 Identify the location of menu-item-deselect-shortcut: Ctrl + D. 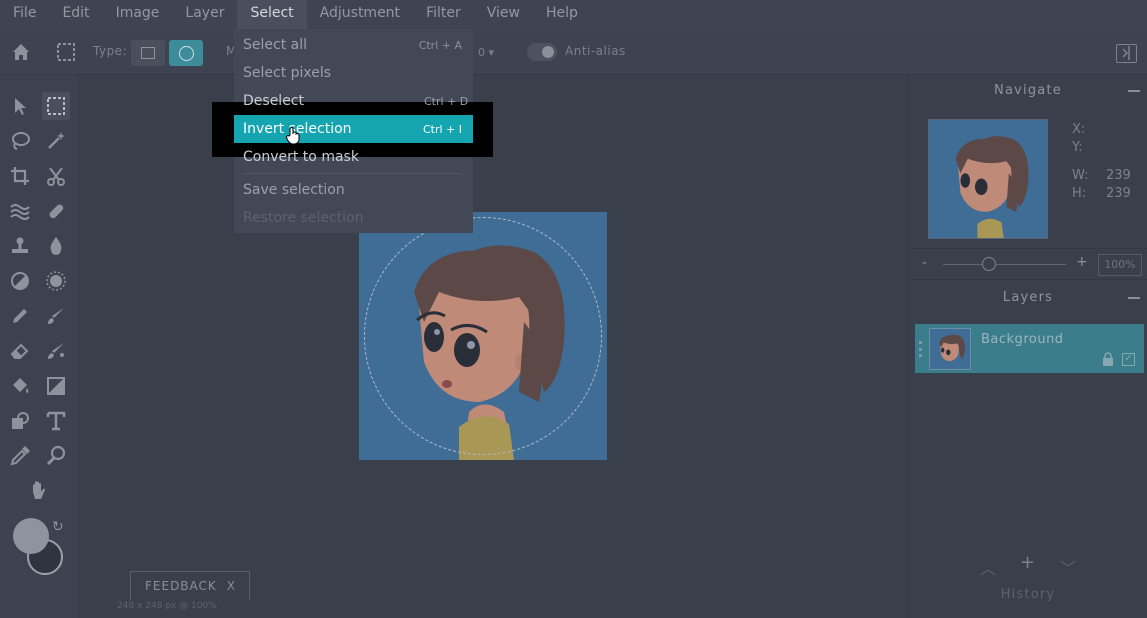
(446, 101).